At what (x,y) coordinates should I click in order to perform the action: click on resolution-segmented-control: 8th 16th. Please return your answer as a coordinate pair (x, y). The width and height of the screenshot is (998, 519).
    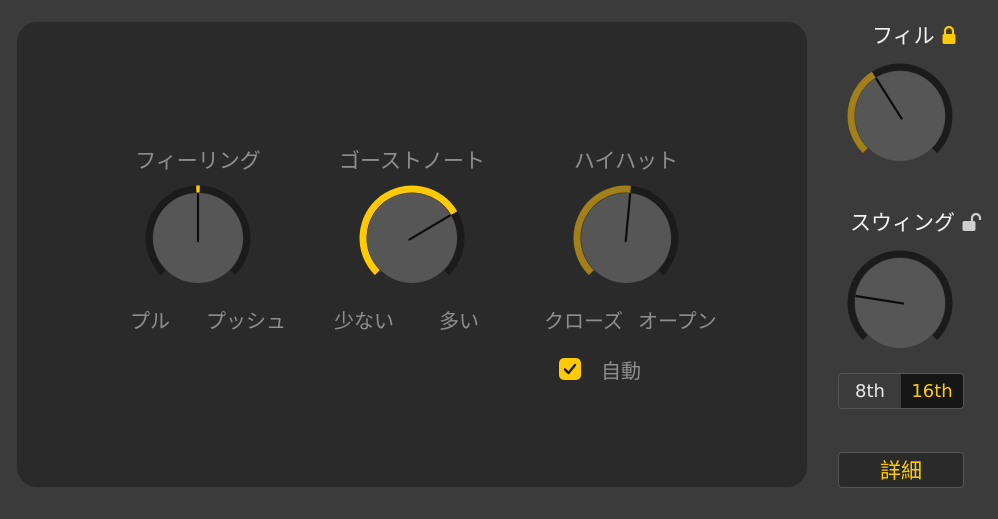
    Looking at the image, I should click on (901, 391).